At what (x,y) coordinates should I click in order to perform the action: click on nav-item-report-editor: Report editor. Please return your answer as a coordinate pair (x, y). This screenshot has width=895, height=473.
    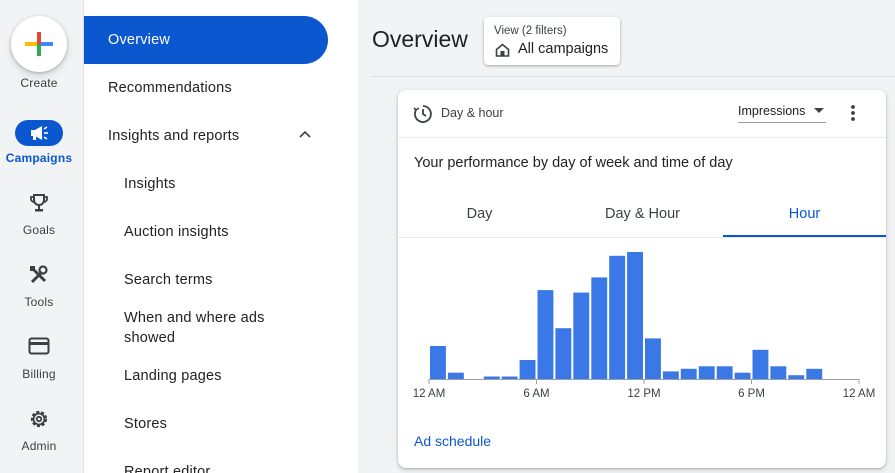
    Looking at the image, I should click on (206, 460).